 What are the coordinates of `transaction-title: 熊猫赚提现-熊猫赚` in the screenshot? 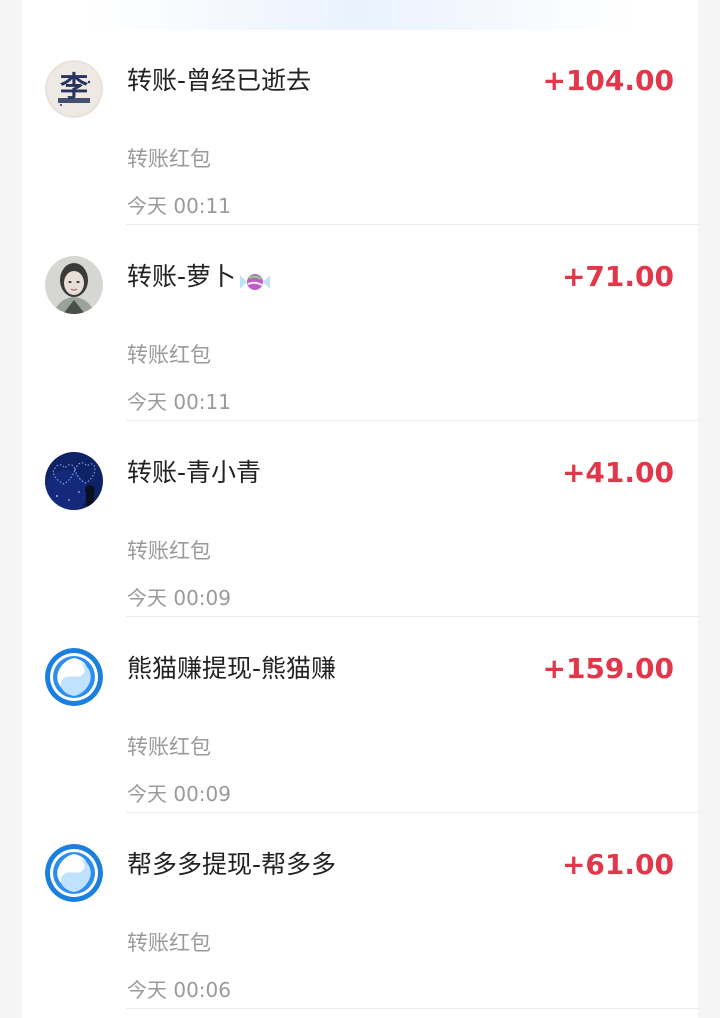 It's located at (232, 668).